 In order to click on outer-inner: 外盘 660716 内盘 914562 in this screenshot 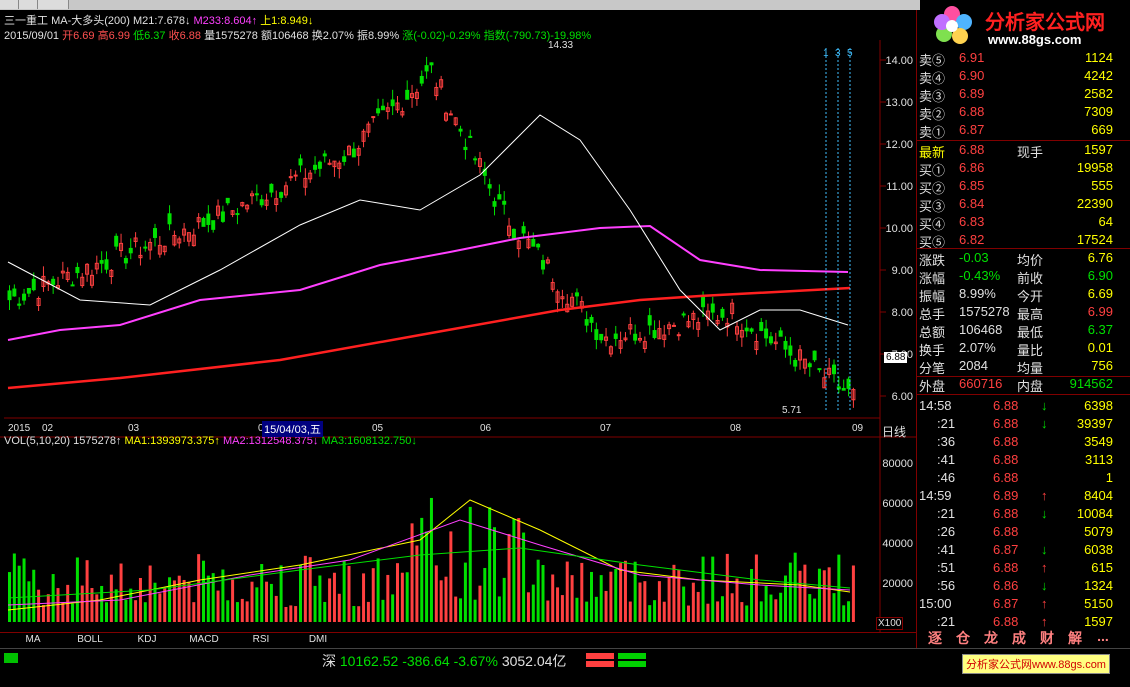, I will do `click(1023, 385)`.